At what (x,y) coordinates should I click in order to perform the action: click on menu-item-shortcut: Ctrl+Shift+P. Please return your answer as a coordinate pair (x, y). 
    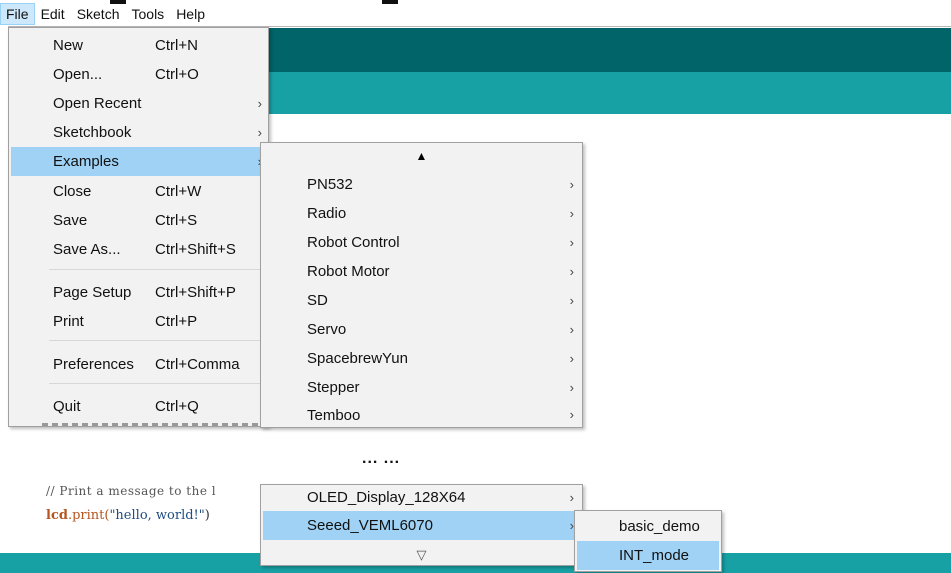
    Looking at the image, I should click on (195, 292).